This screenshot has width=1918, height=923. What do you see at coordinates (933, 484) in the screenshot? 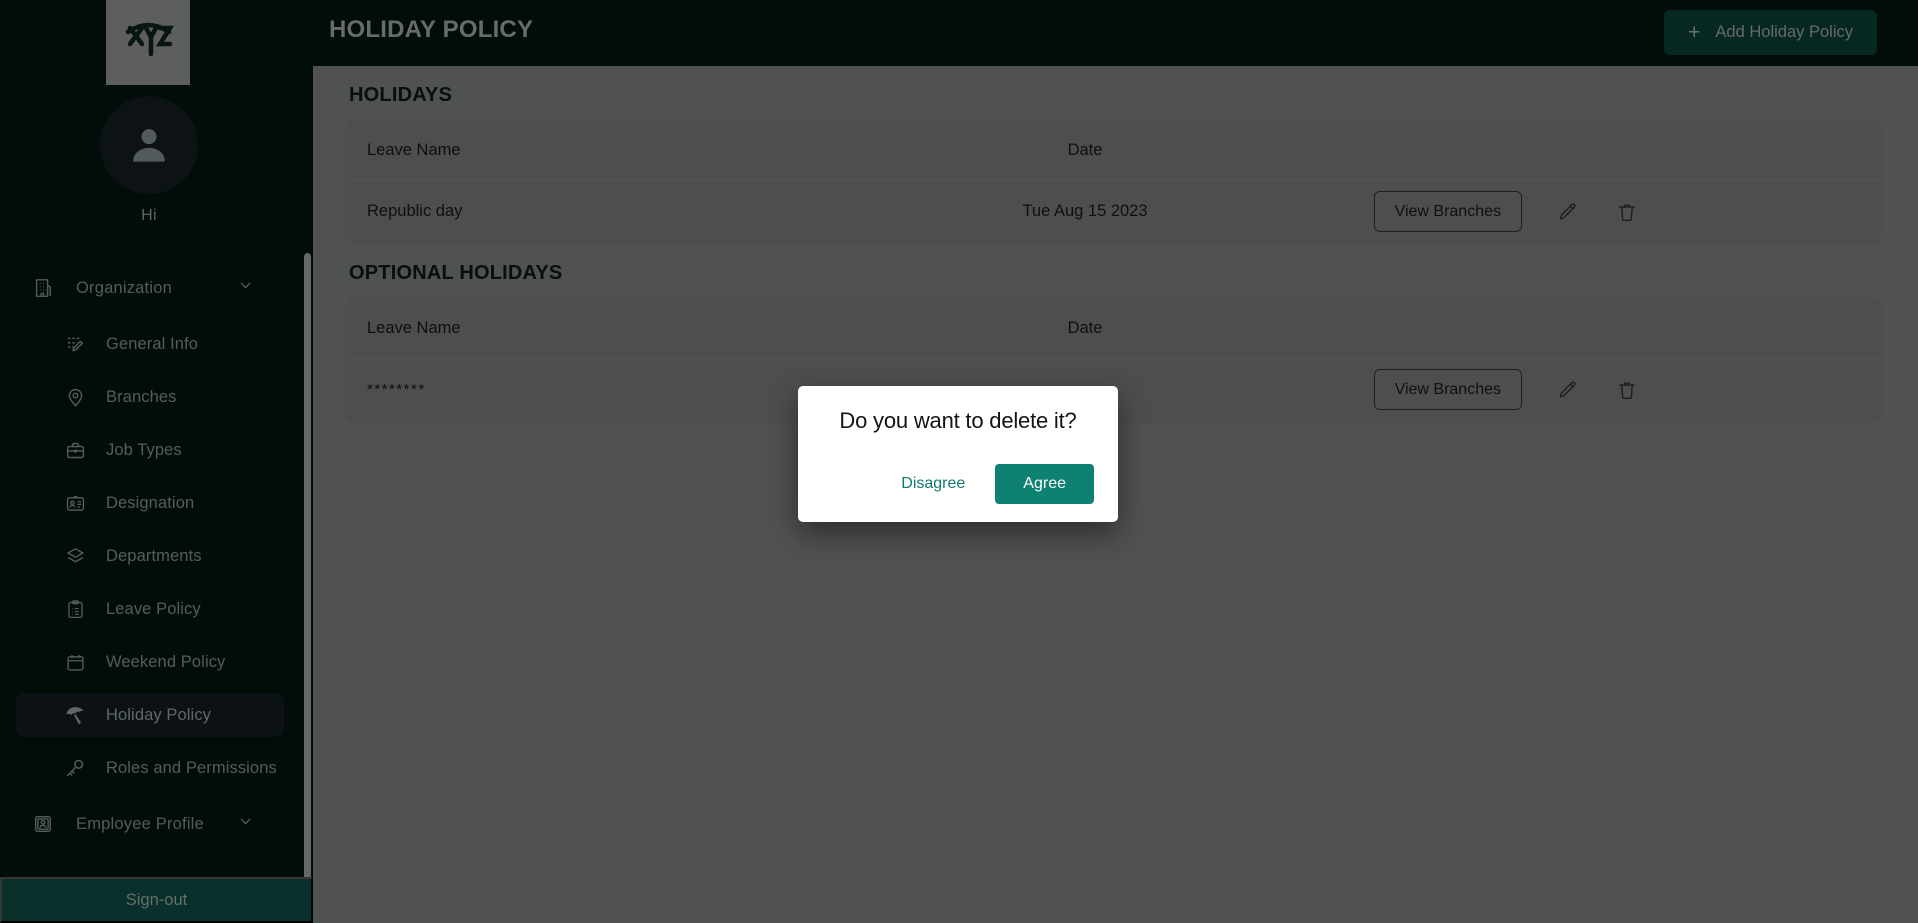
I see `disagree-button: Disagree` at bounding box center [933, 484].